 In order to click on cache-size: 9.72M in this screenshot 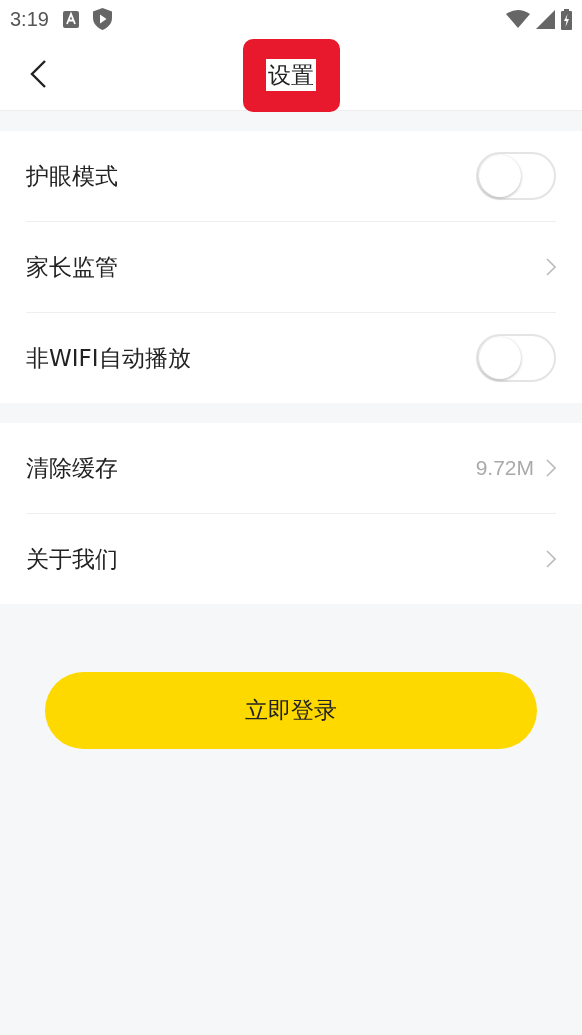, I will do `click(504, 468)`.